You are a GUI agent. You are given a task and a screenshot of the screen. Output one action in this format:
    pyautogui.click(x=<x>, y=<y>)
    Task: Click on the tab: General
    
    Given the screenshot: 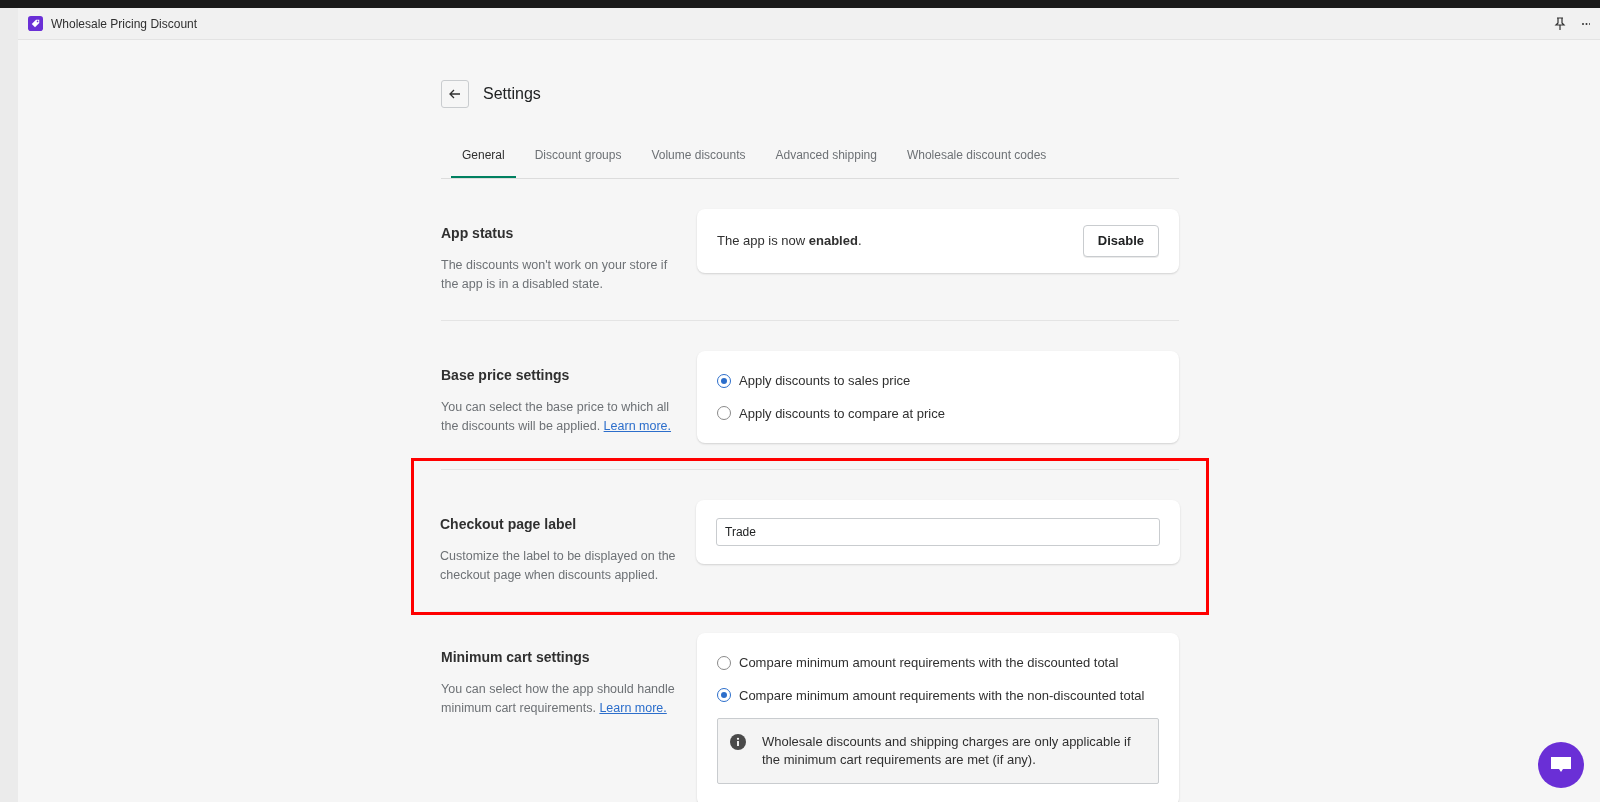 What is the action you would take?
    pyautogui.click(x=483, y=159)
    